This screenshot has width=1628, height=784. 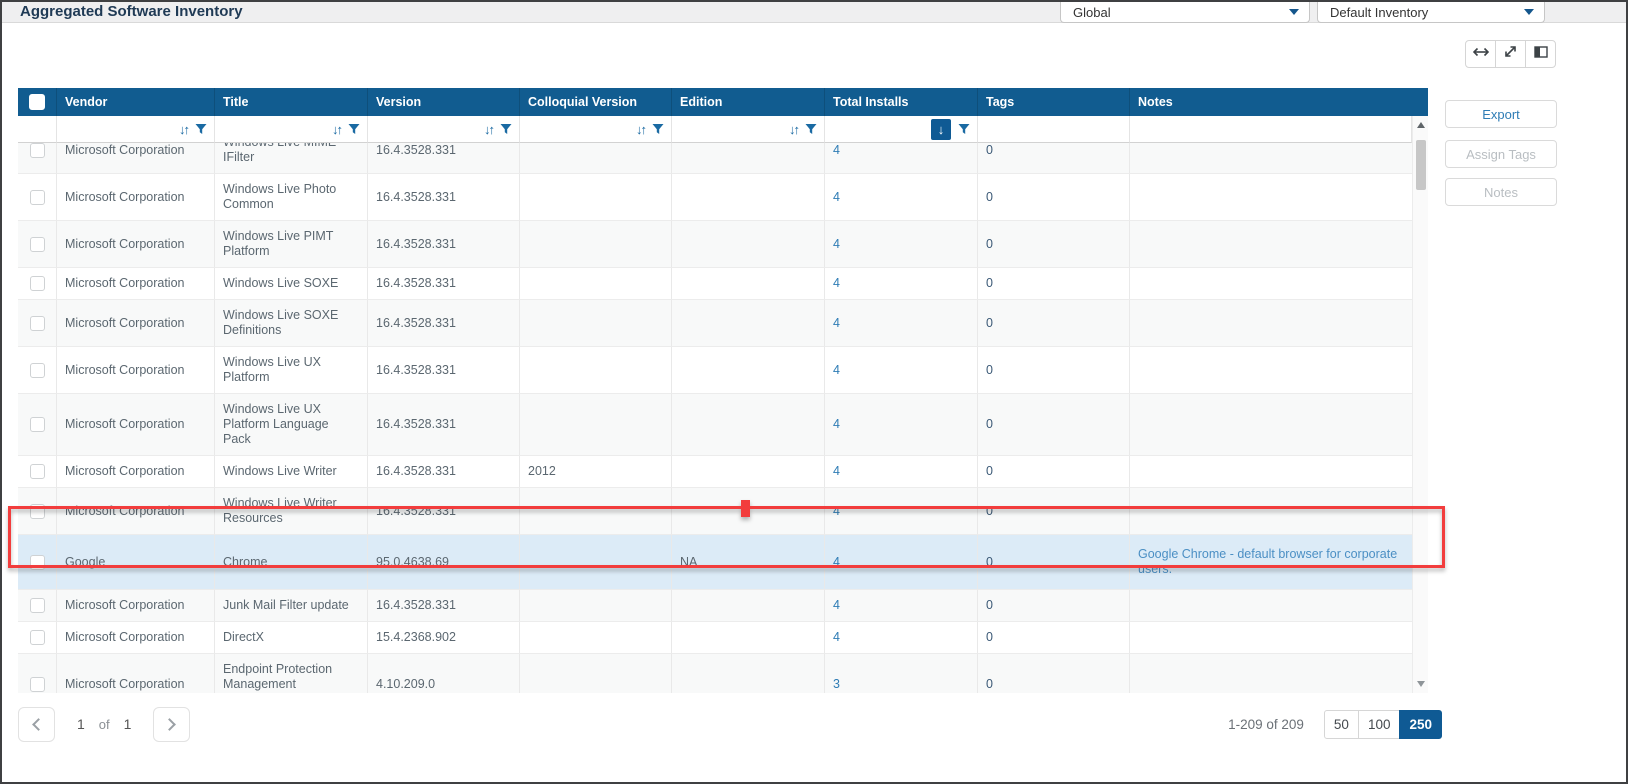 I want to click on column-header-total-installs: Total Installs, so click(x=901, y=102).